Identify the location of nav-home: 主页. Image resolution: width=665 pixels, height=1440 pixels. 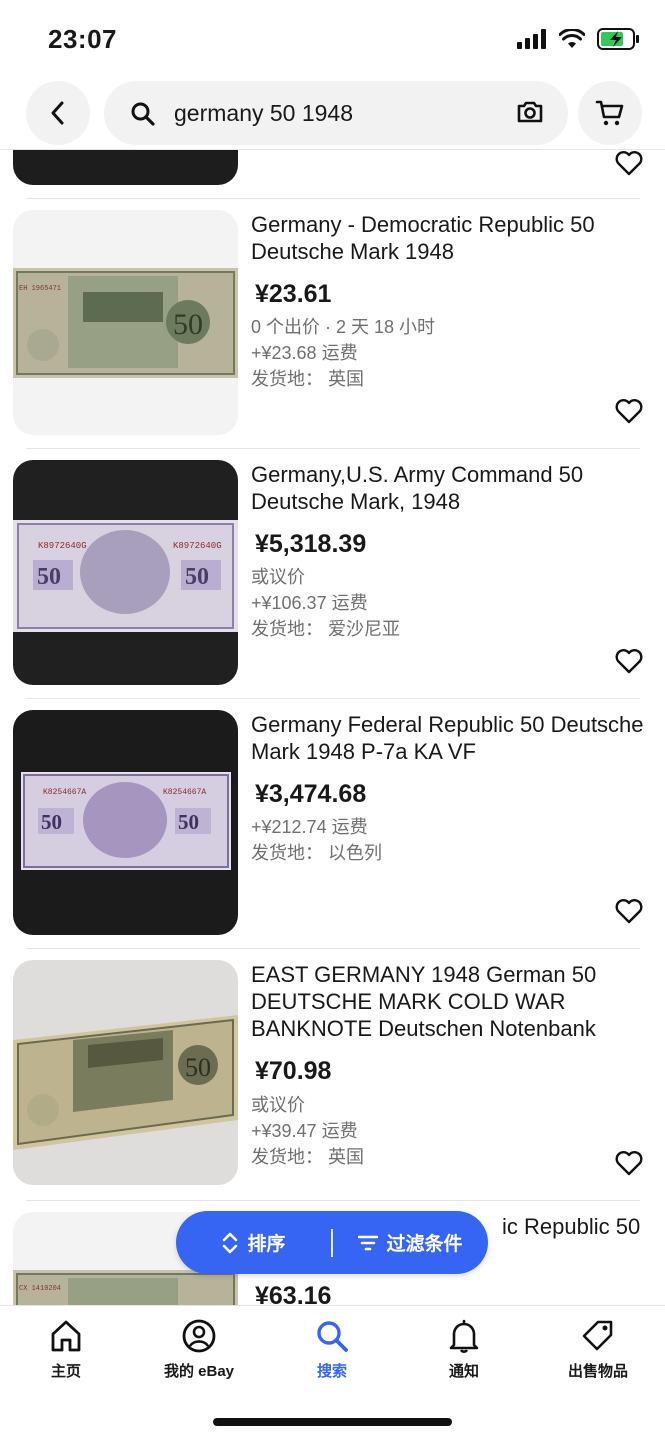
(66, 1349).